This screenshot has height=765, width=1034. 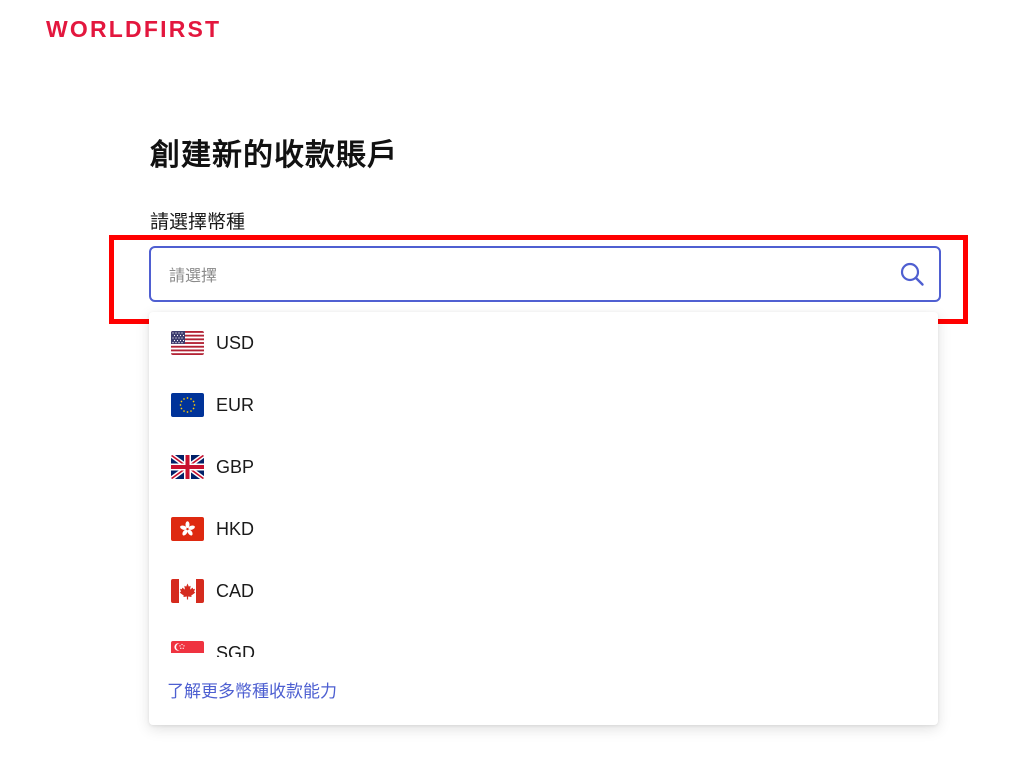 I want to click on option-sgd: SGD, so click(x=543, y=639).